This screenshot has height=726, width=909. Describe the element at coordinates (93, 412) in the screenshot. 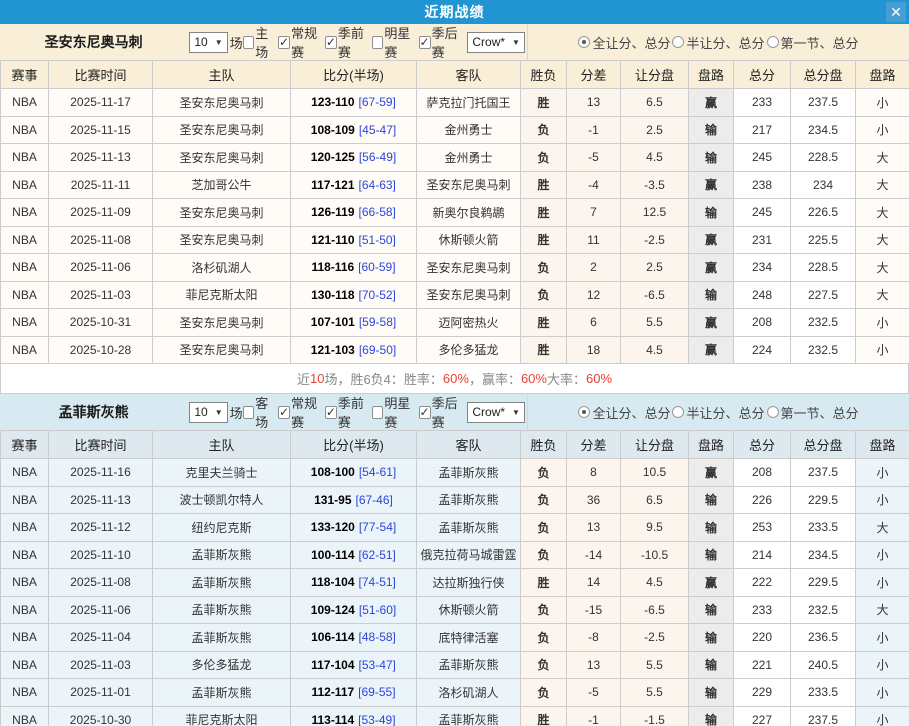

I see `team-name: 孟菲斯灰熊` at that location.